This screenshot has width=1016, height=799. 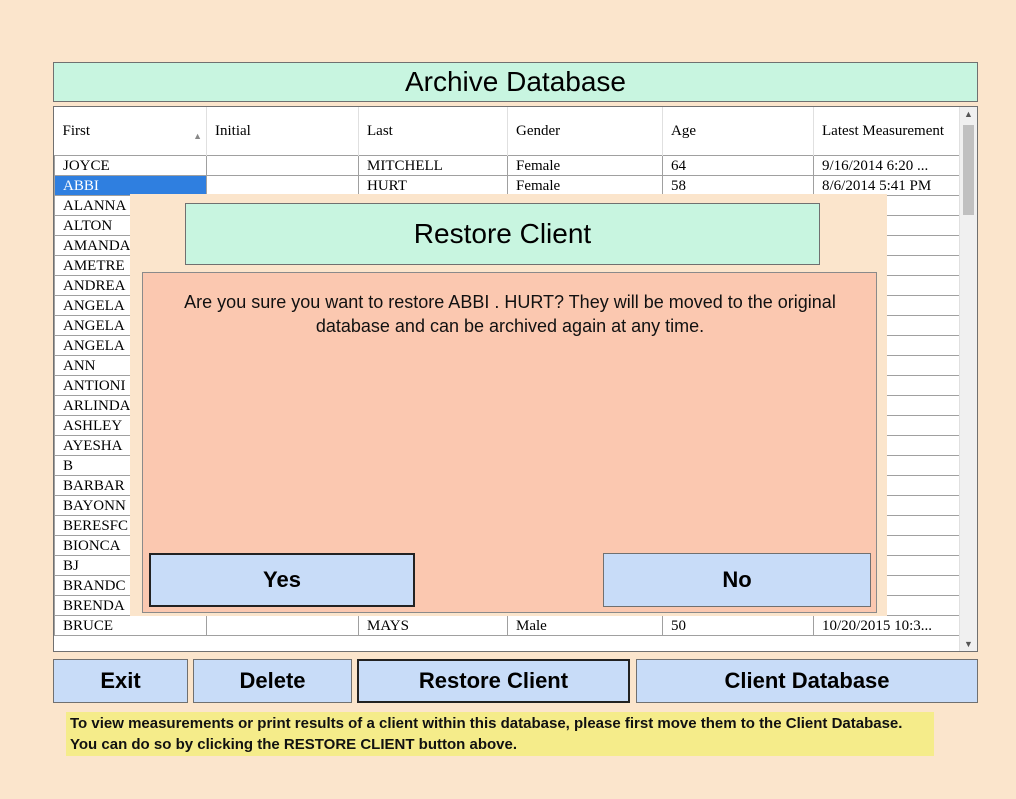 I want to click on dialog-title: Restore Client, so click(x=502, y=234).